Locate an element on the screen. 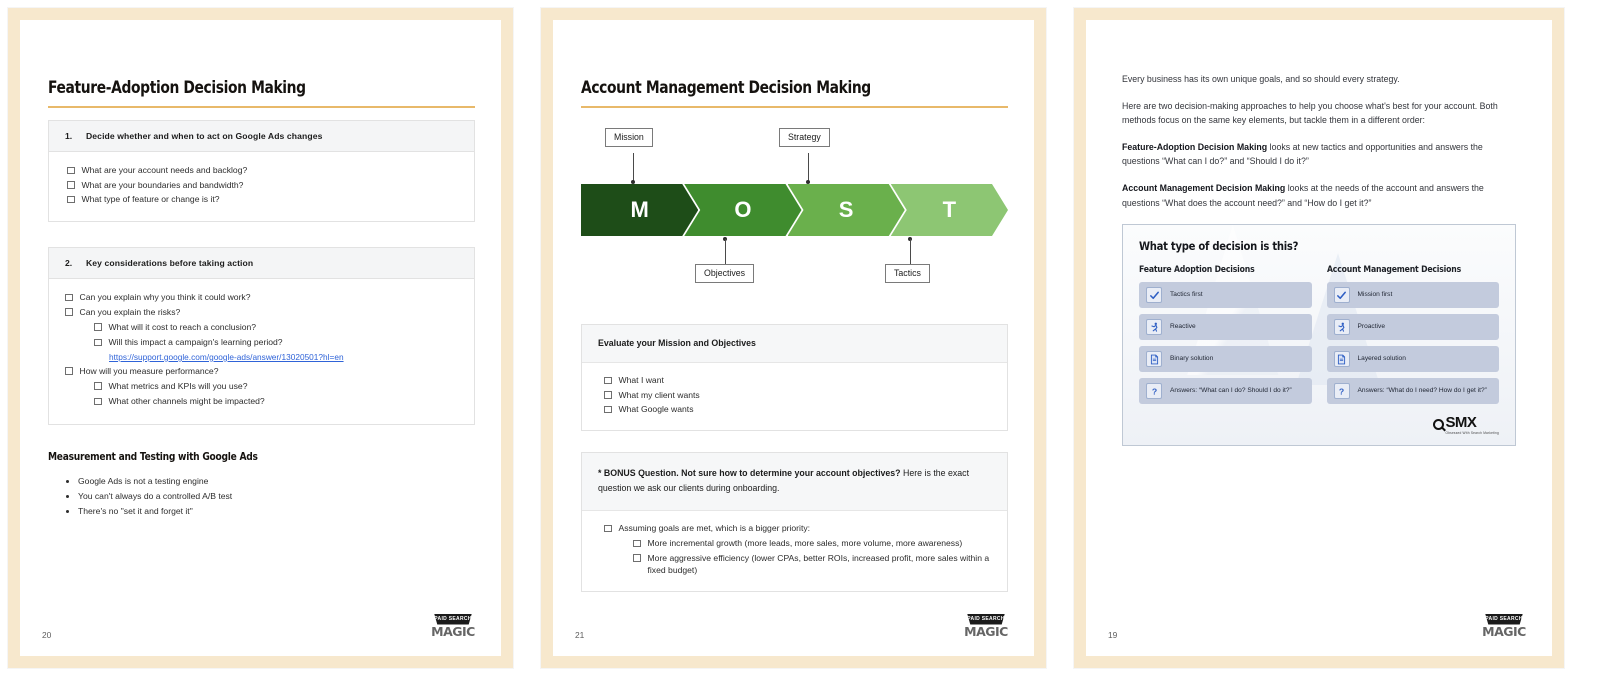 The image size is (1600, 678). checklist-label: What metrics and KPIs will you use? is located at coordinates (178, 385).